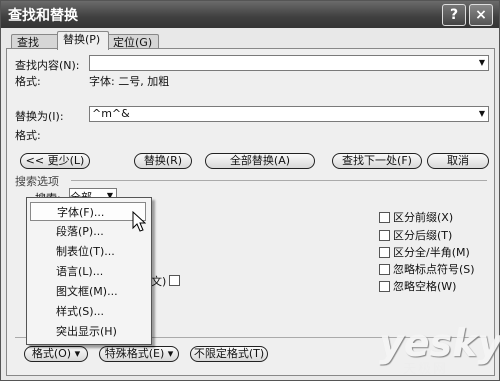 This screenshot has height=381, width=500. What do you see at coordinates (47, 65) in the screenshot?
I see `find-label: 查找内容(N):` at bounding box center [47, 65].